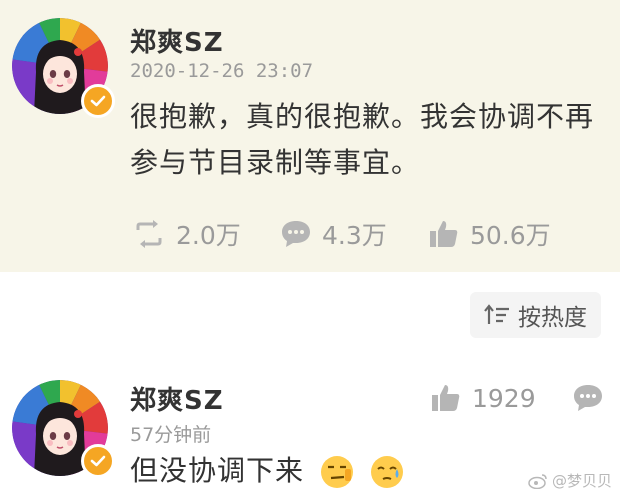  Describe the element at coordinates (386, 472) in the screenshot. I see `emoji-sweat-icon` at that location.